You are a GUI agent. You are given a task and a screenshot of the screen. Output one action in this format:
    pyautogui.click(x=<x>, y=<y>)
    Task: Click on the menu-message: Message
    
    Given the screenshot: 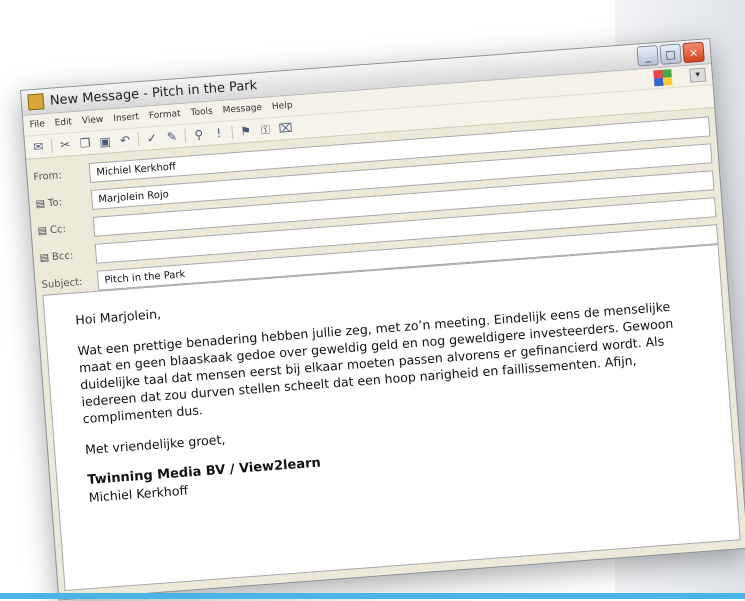 What is the action you would take?
    pyautogui.click(x=242, y=109)
    